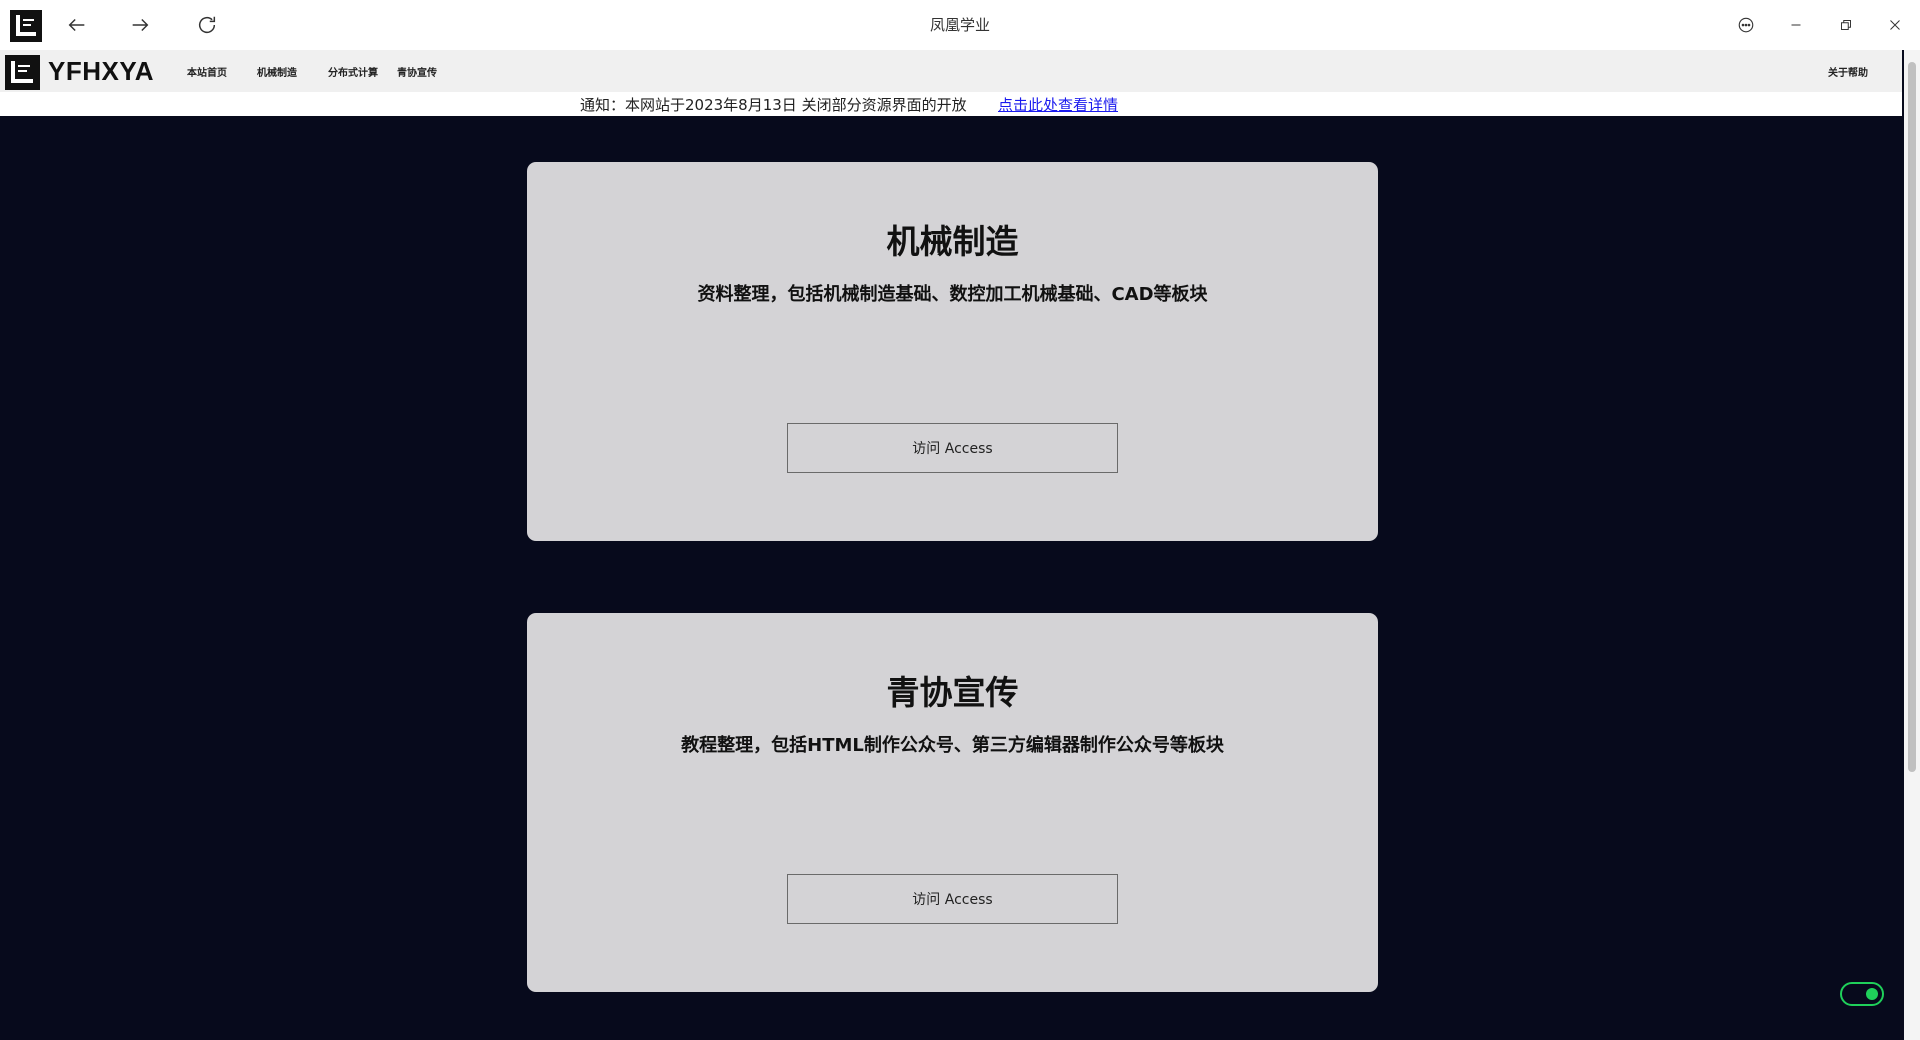  I want to click on close-icon, so click(1895, 25).